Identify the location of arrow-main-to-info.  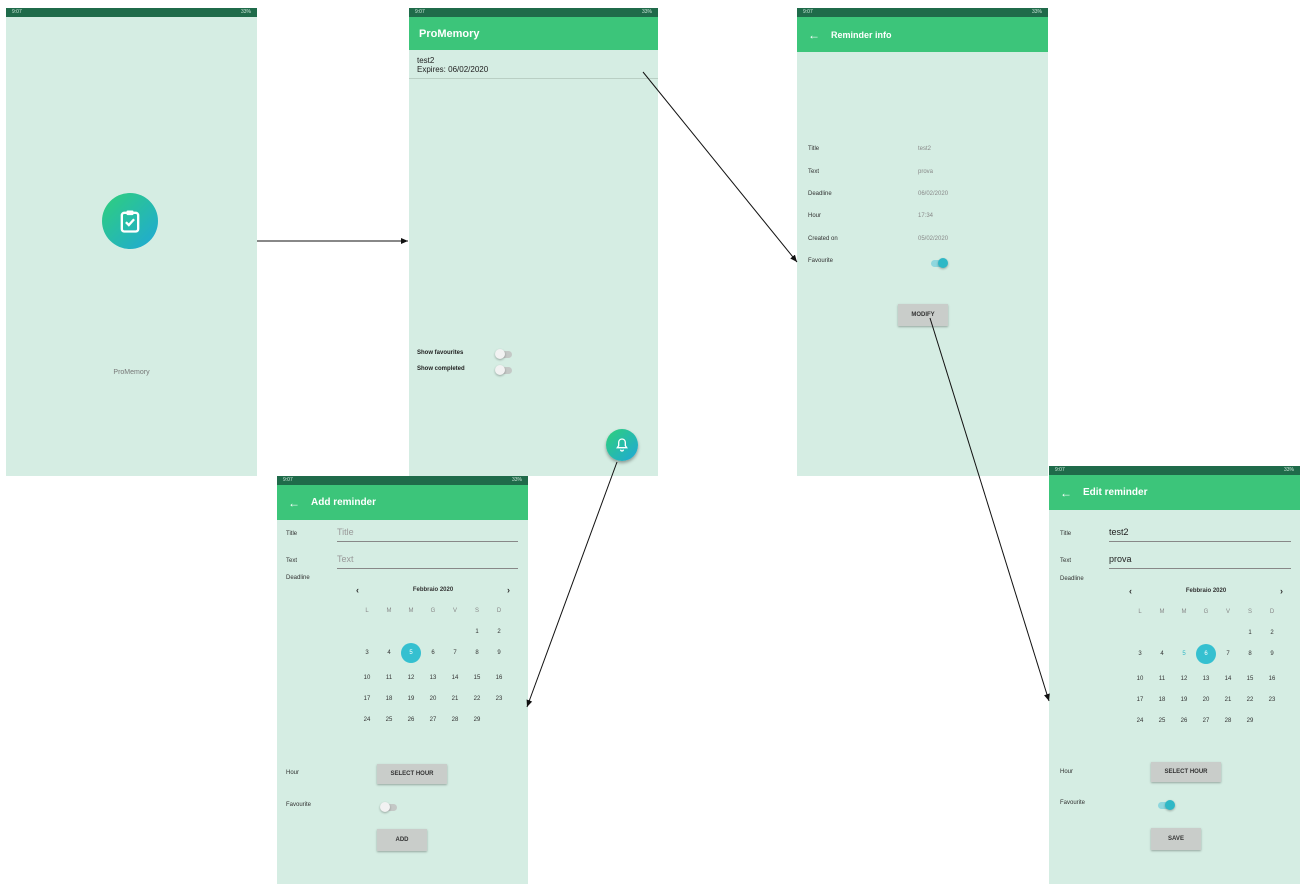
(720, 167).